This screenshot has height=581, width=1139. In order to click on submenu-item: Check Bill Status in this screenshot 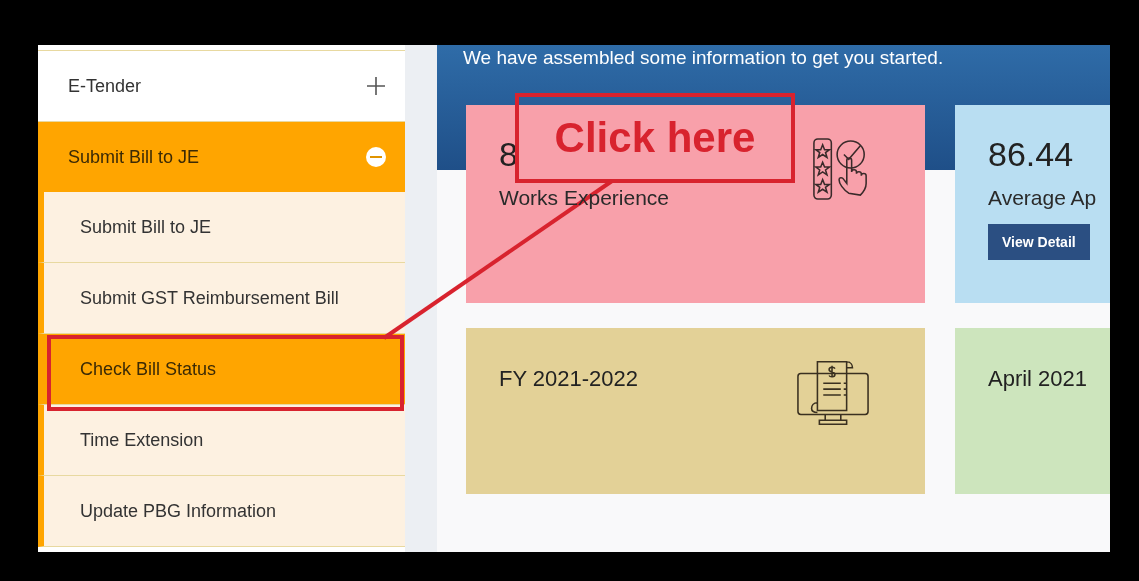, I will do `click(221, 369)`.